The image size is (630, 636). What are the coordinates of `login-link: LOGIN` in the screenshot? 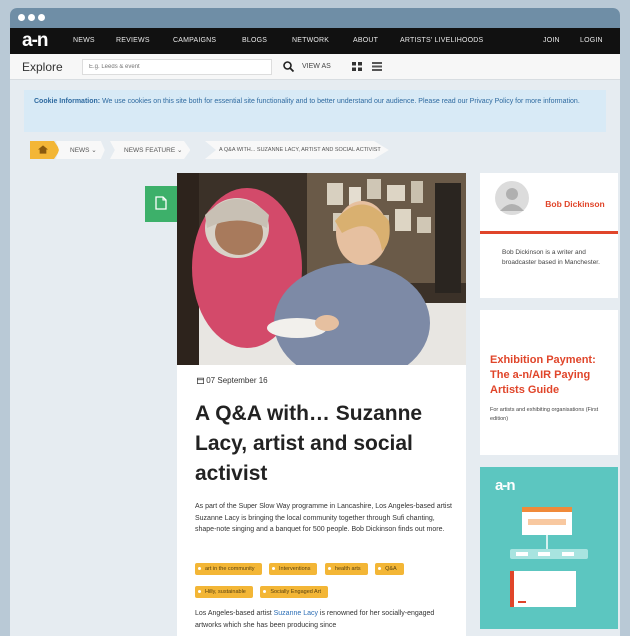 It's located at (591, 40).